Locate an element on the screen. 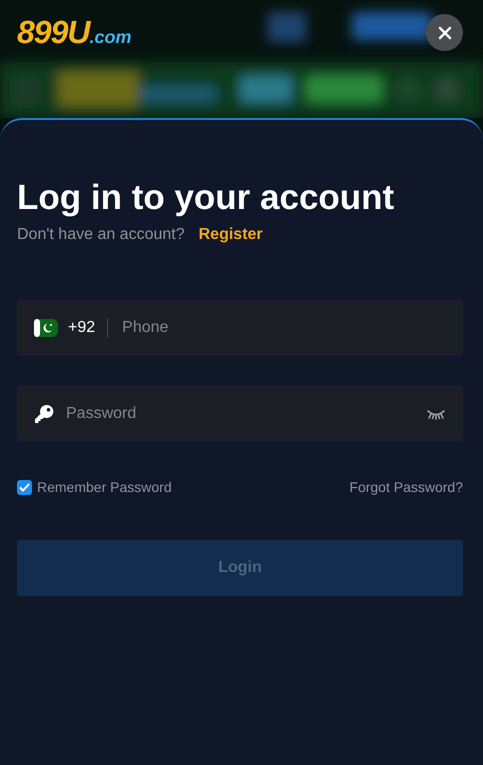 The image size is (483, 765). country-code: +92 is located at coordinates (82, 327).